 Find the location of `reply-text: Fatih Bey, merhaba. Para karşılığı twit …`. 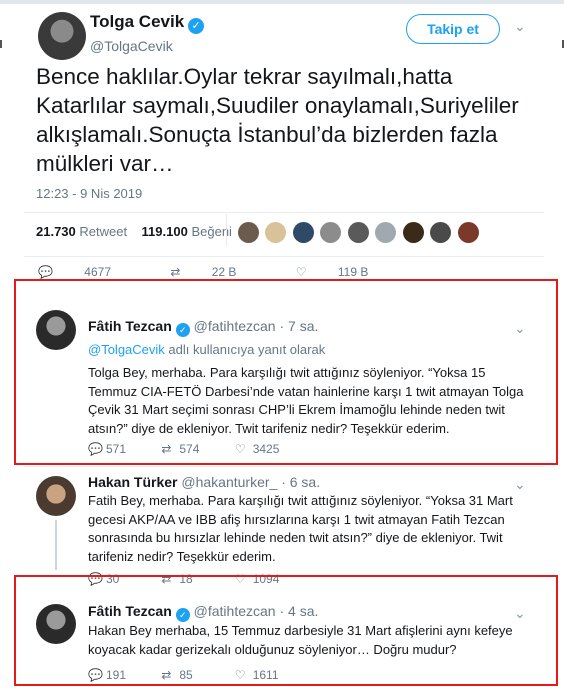

reply-text: Fatih Bey, merhaba. Para karşılığı twit … is located at coordinates (300, 528).